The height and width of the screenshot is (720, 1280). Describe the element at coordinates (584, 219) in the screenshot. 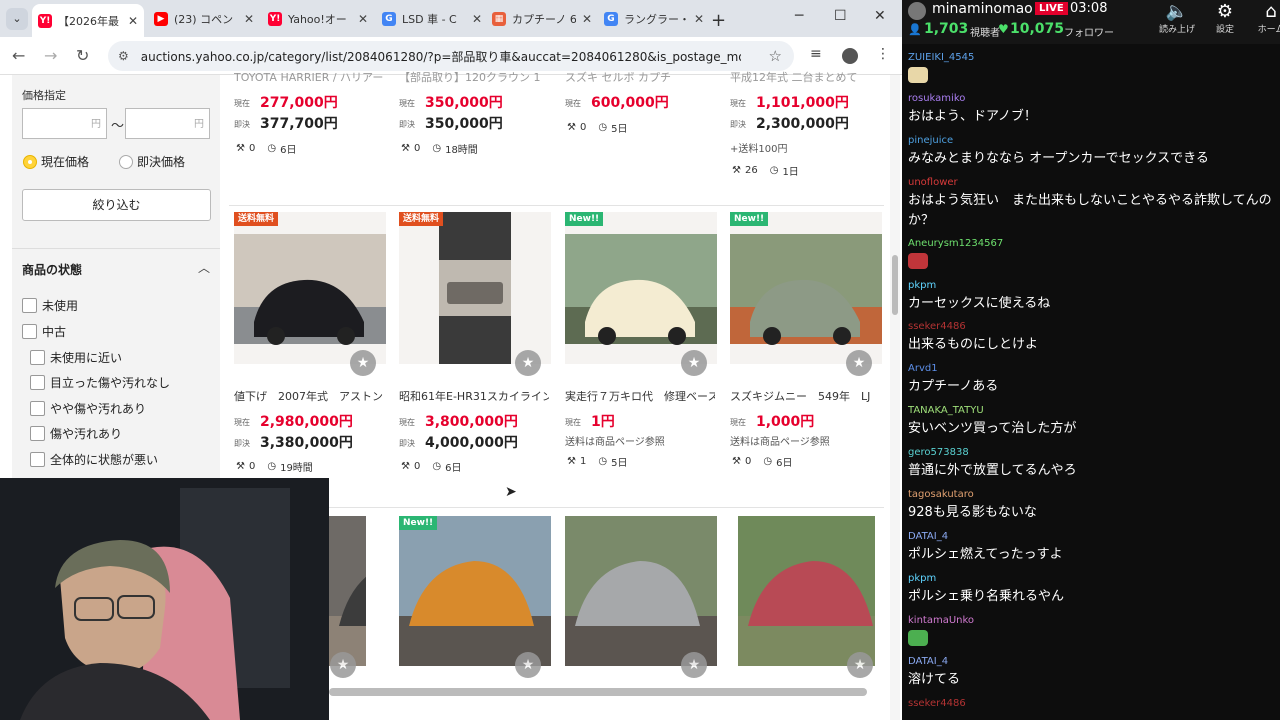

I see `new-badge: New!!` at that location.